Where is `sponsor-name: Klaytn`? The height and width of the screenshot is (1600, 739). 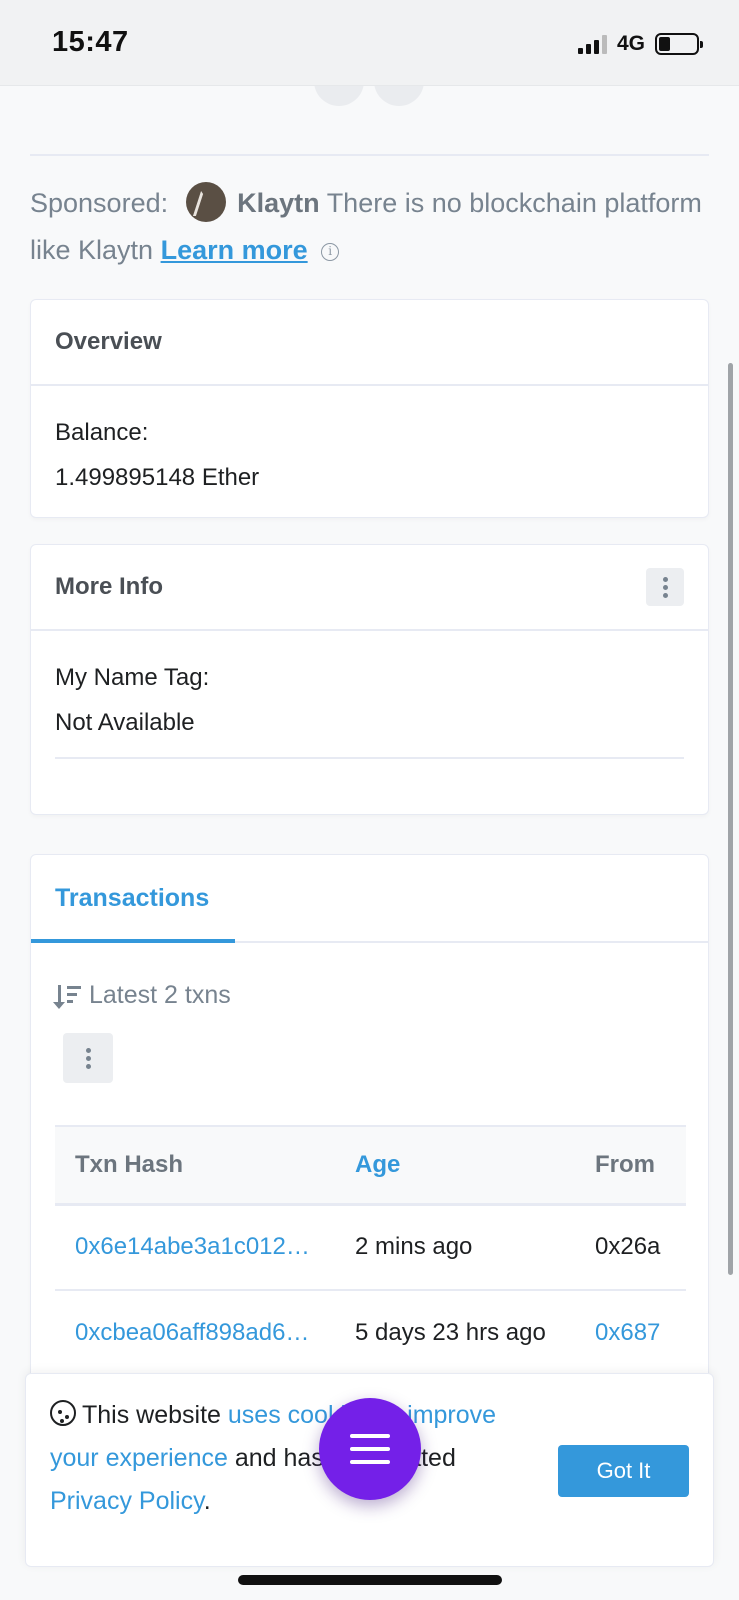
sponsor-name: Klaytn is located at coordinates (278, 203).